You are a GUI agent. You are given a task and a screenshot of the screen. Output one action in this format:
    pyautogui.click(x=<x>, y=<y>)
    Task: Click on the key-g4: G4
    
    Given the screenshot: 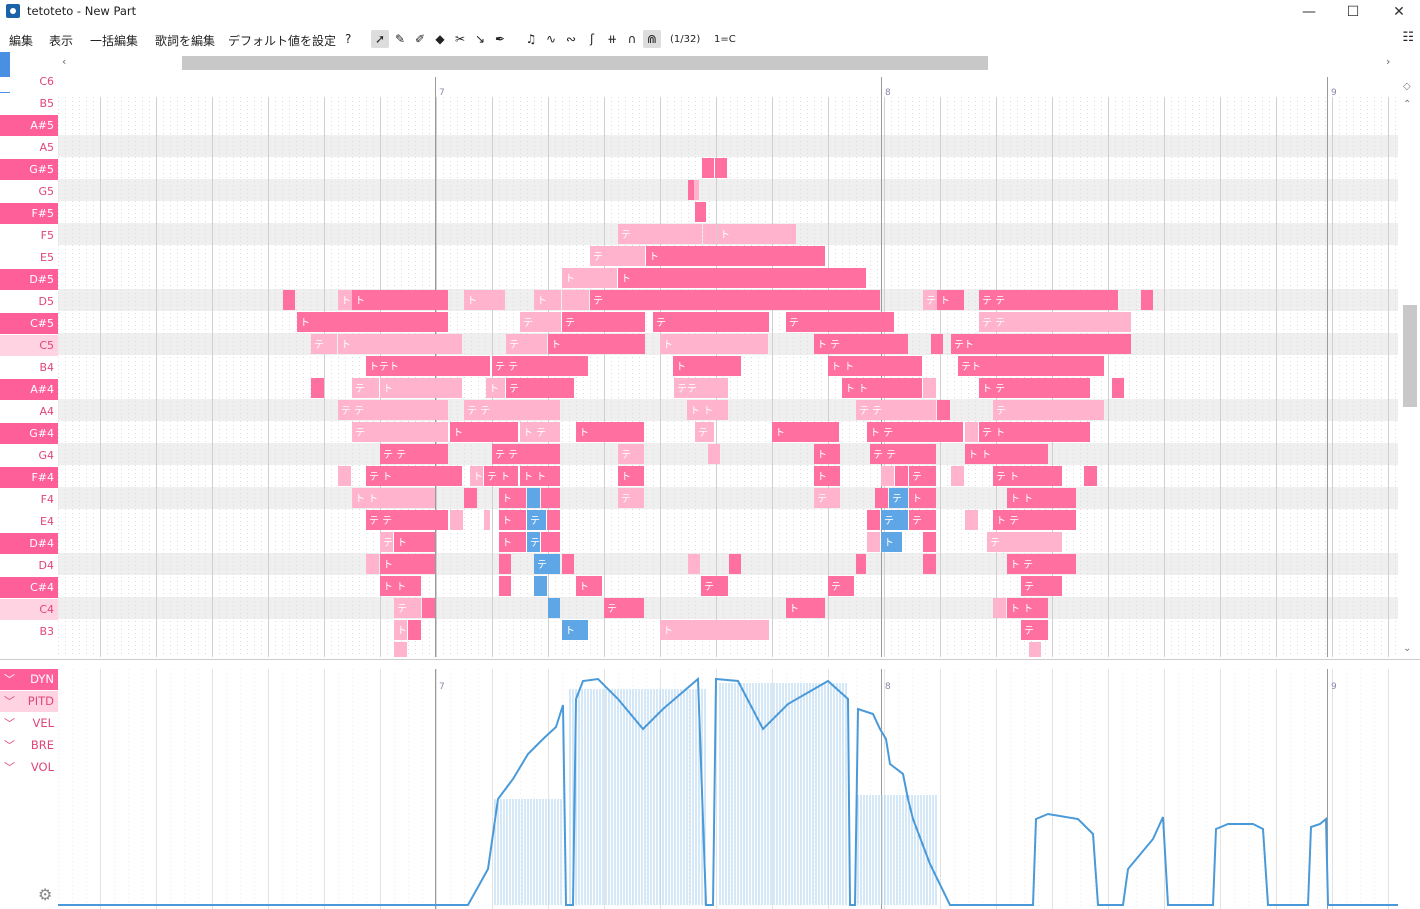 What is the action you would take?
    pyautogui.click(x=29, y=455)
    